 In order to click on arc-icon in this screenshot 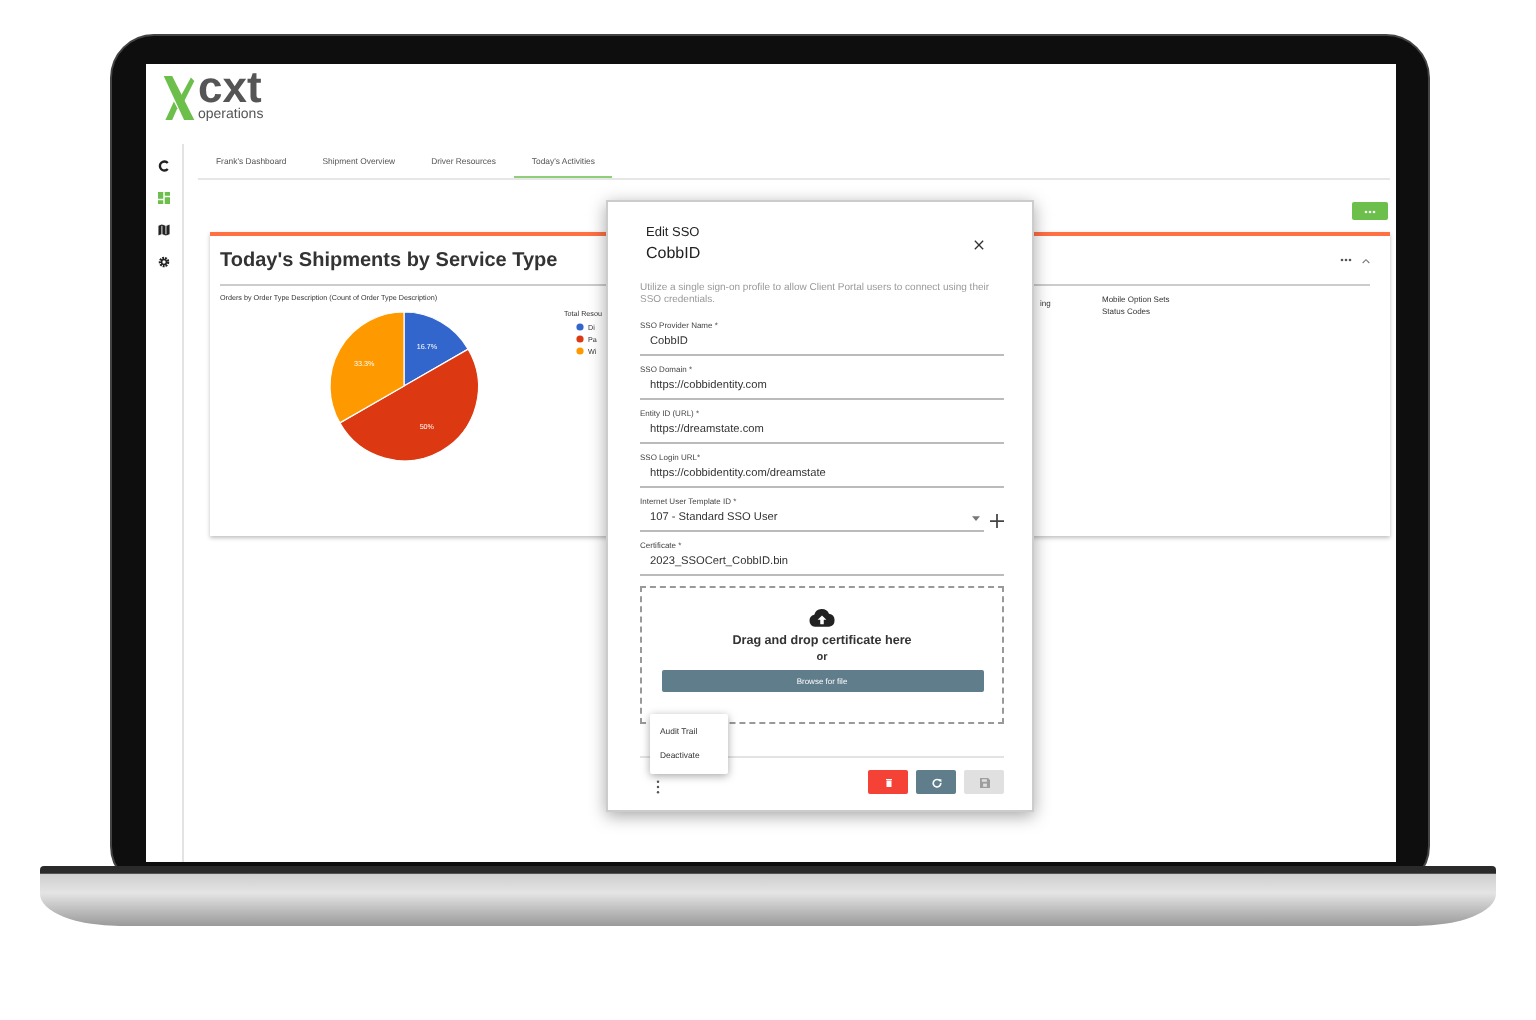, I will do `click(164, 165)`.